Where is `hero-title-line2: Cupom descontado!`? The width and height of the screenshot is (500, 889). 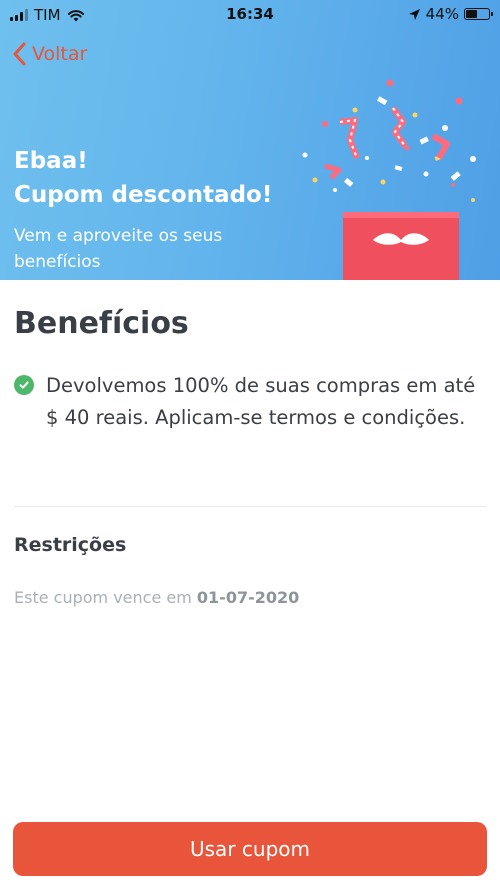
hero-title-line2: Cupom descontado! is located at coordinates (143, 195).